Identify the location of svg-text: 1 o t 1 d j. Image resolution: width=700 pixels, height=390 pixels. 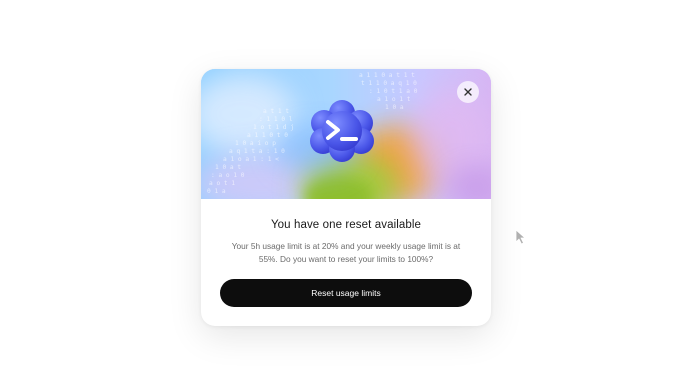
(273, 127).